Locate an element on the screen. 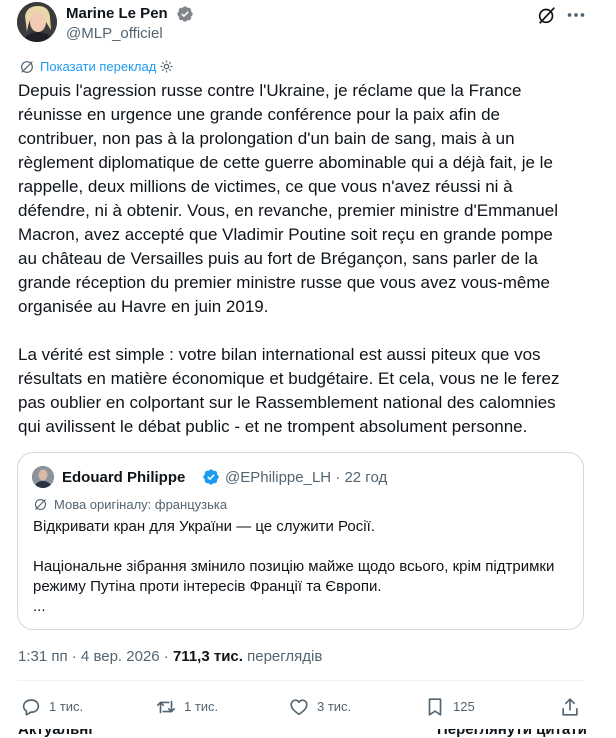 The image size is (616, 738). bookmark-count: 125 is located at coordinates (464, 706).